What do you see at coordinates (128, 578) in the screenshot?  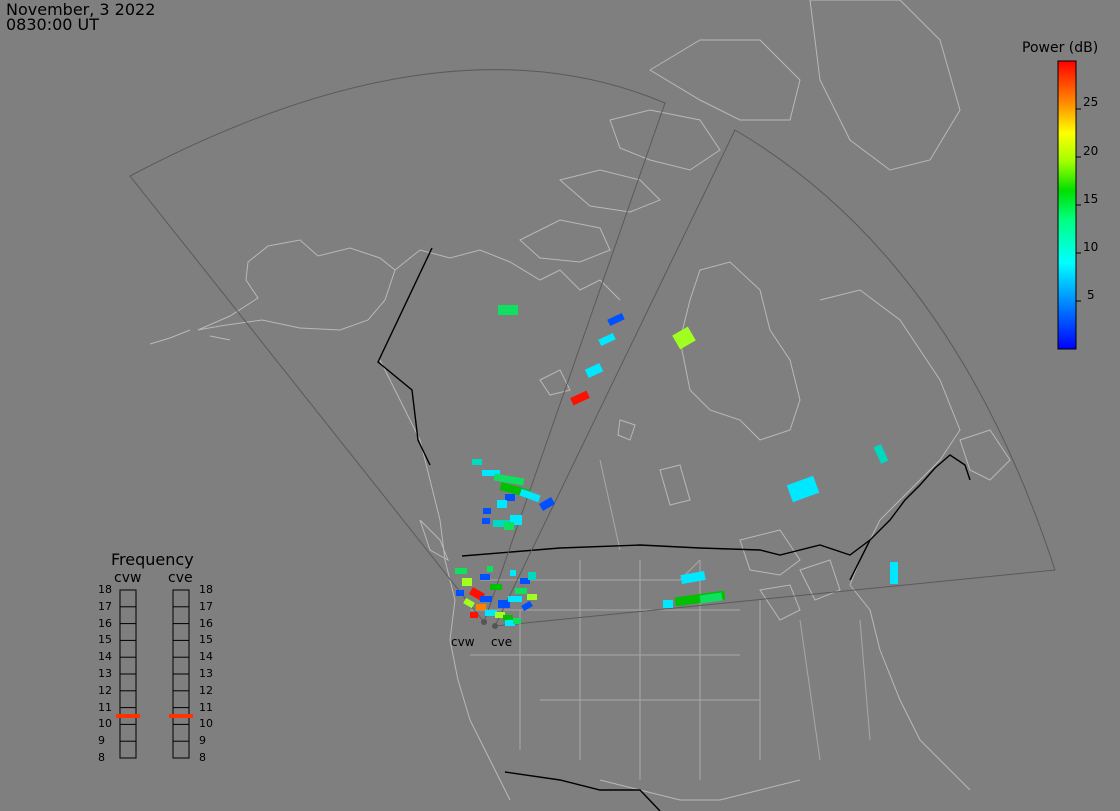 I see `frequency-radar-label-cvw: cvw` at bounding box center [128, 578].